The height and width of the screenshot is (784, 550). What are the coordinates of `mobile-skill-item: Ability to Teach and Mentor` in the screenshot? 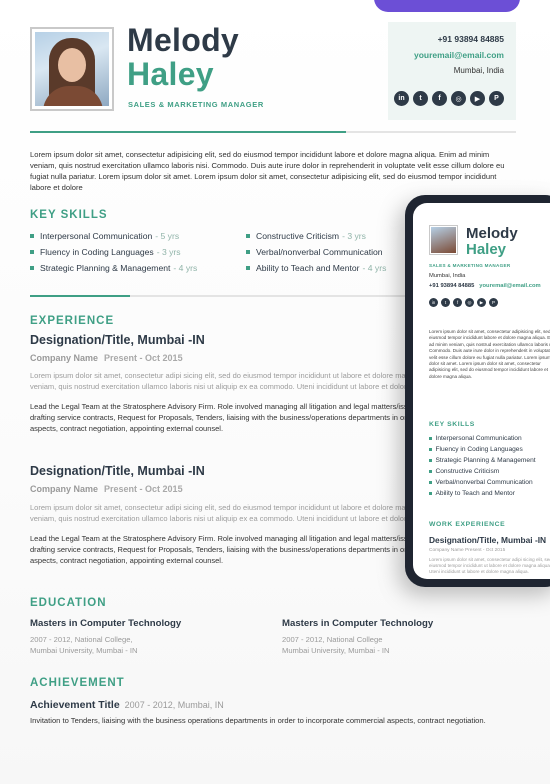 It's located at (472, 493).